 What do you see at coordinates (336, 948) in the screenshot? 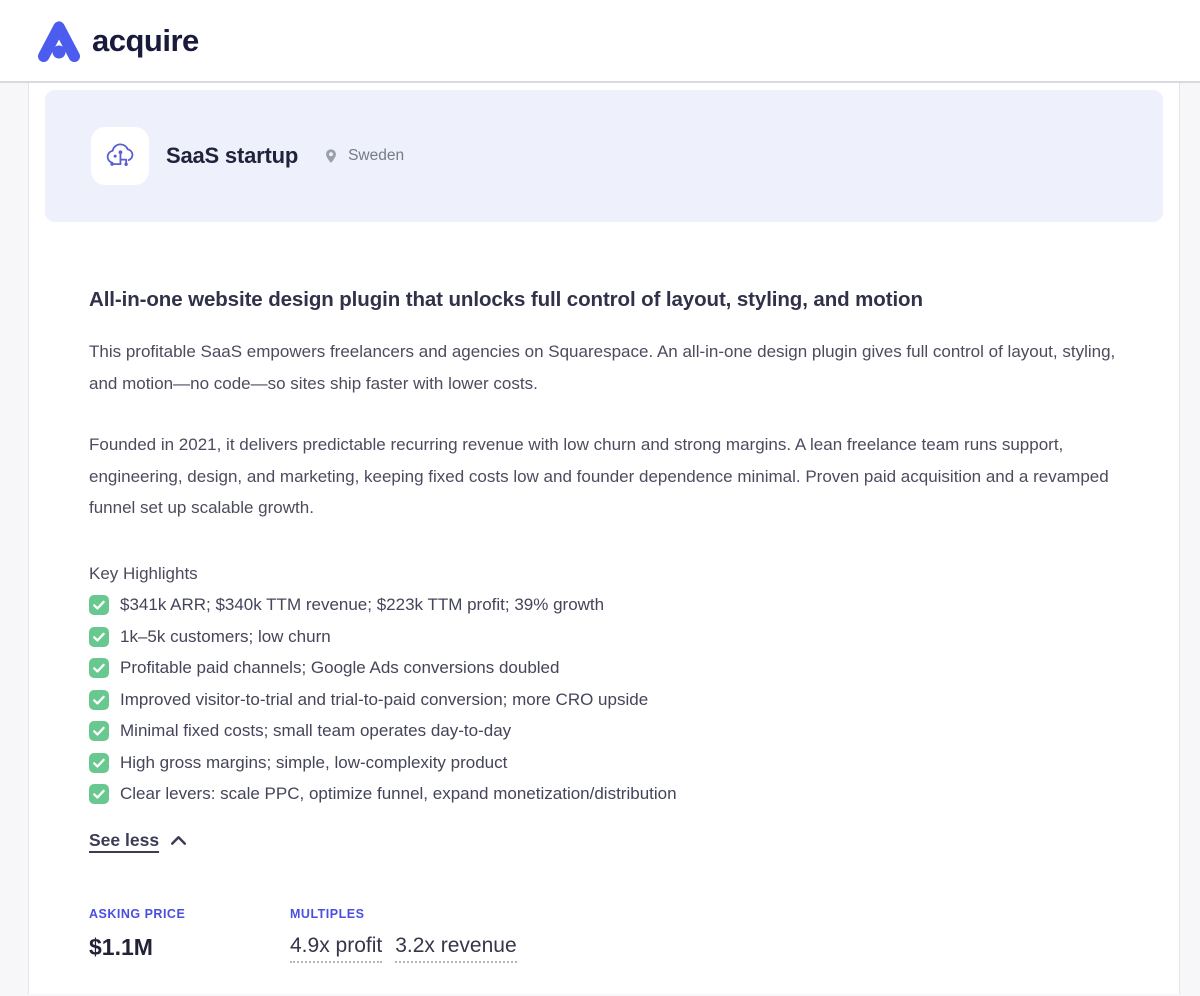
I see `profit-multiple-value: 4.9x profit` at bounding box center [336, 948].